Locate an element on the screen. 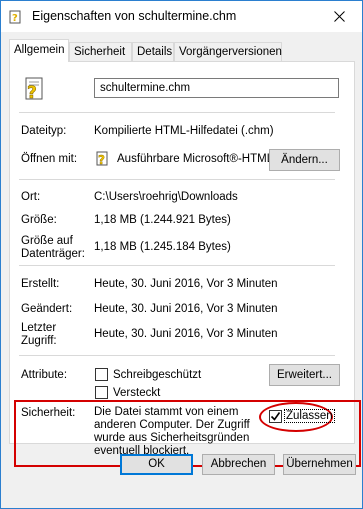 The width and height of the screenshot is (363, 509). help-viewer-icon: ? is located at coordinates (103, 159).